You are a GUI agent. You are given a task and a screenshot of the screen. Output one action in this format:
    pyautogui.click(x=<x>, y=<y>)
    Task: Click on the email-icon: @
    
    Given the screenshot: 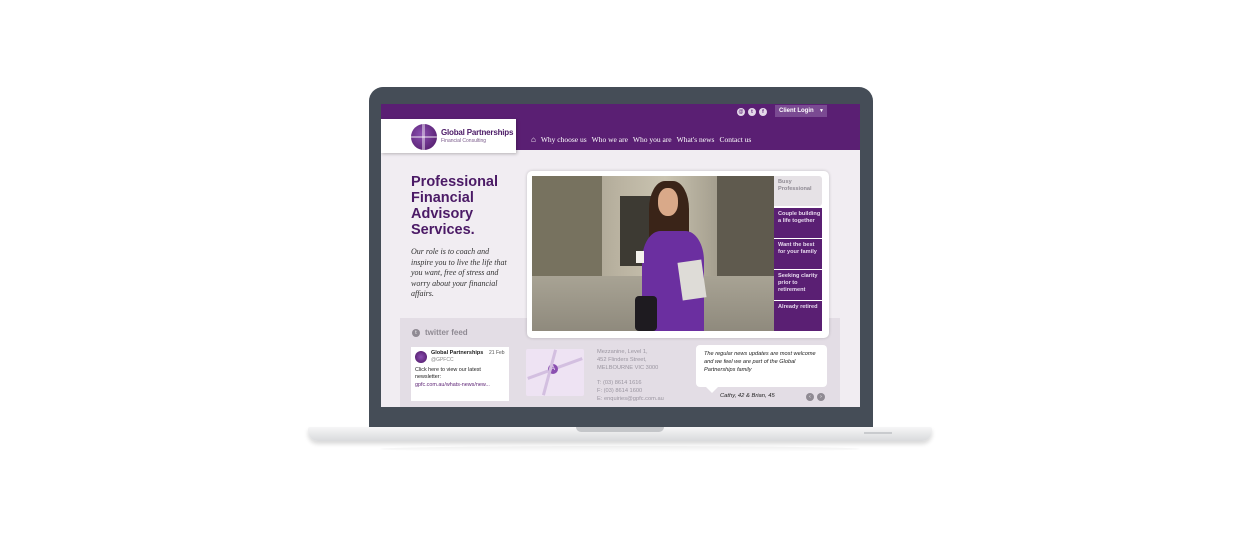 What is the action you would take?
    pyautogui.click(x=741, y=112)
    